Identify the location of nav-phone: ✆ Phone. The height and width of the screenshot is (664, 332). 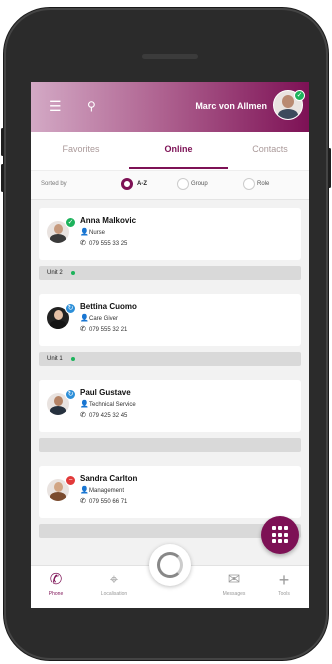
(56, 584).